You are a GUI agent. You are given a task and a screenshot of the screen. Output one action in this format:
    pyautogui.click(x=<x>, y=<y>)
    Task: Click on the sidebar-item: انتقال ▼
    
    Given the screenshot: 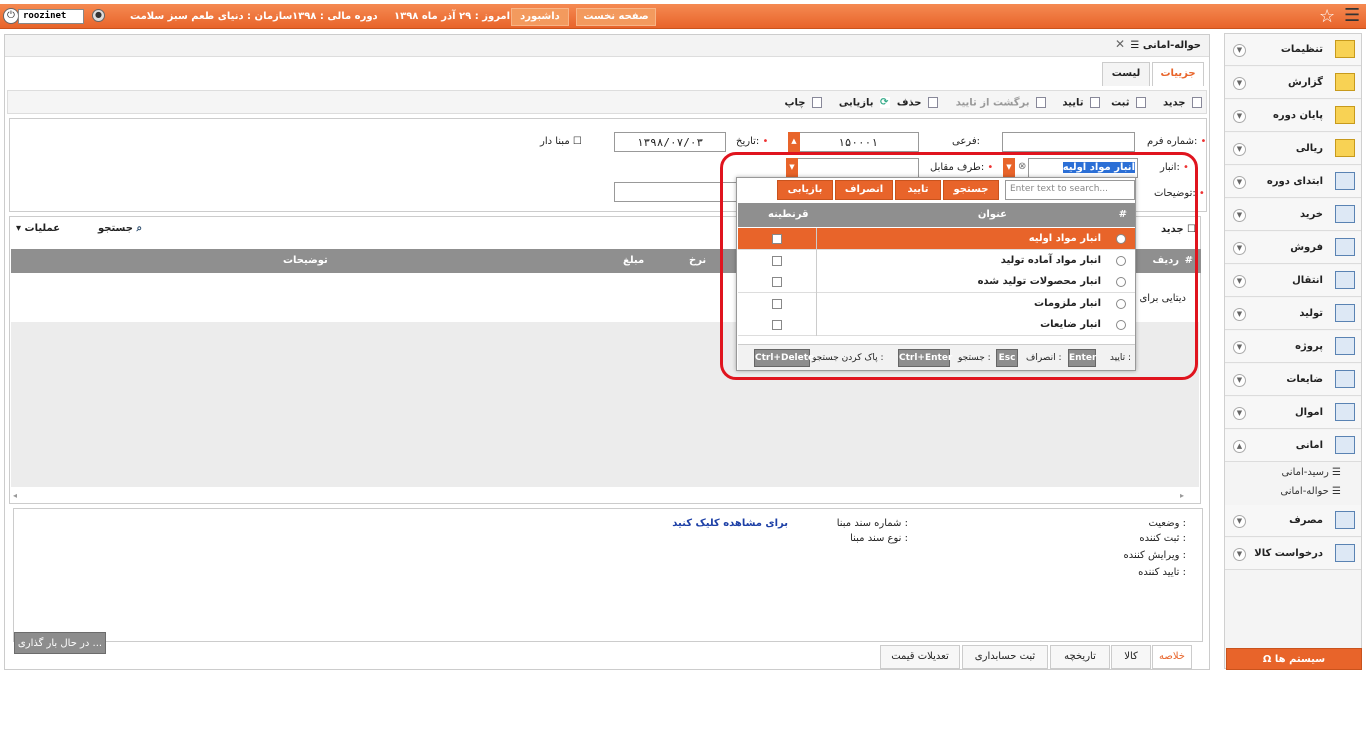 What is the action you would take?
    pyautogui.click(x=1293, y=281)
    